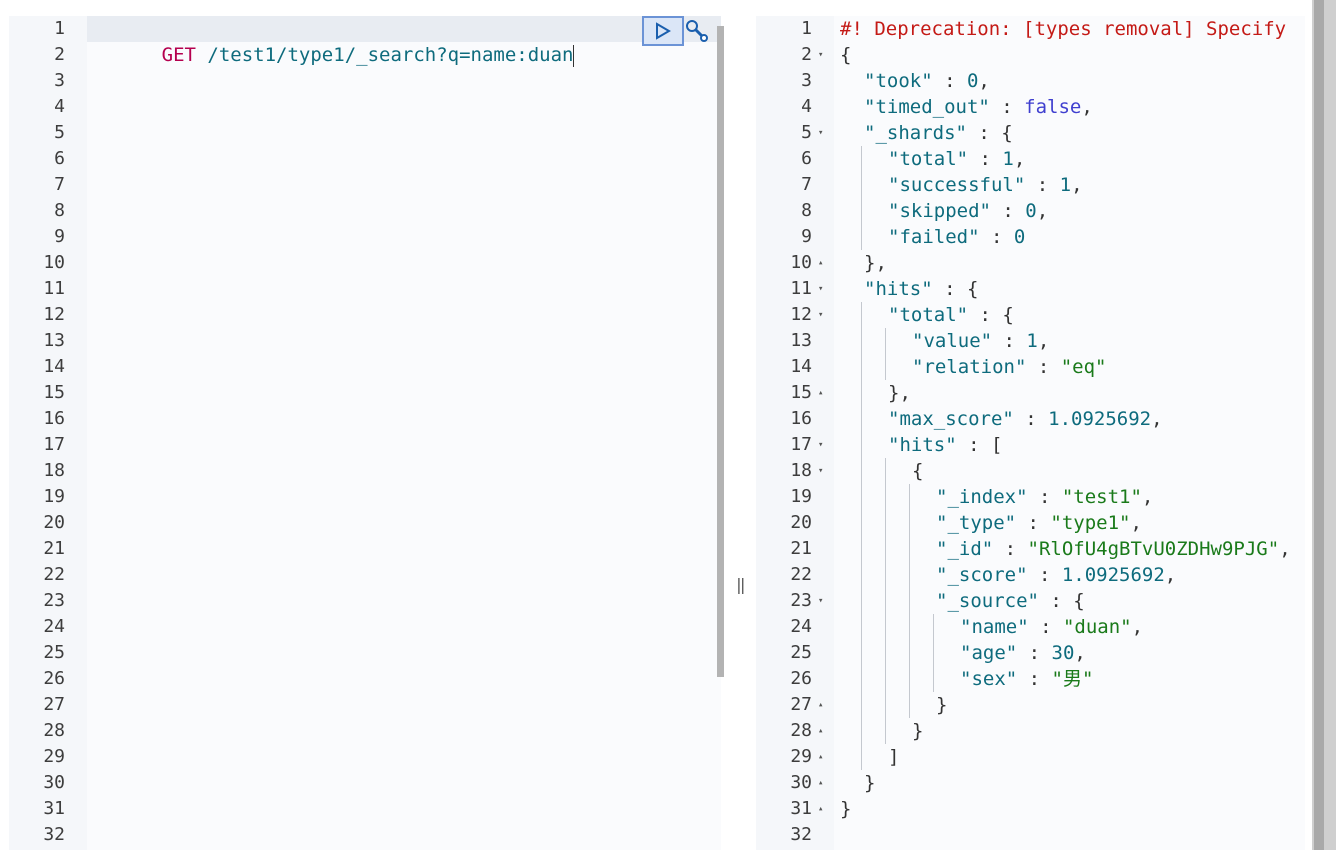  What do you see at coordinates (801, 652) in the screenshot?
I see `line-number: 25` at bounding box center [801, 652].